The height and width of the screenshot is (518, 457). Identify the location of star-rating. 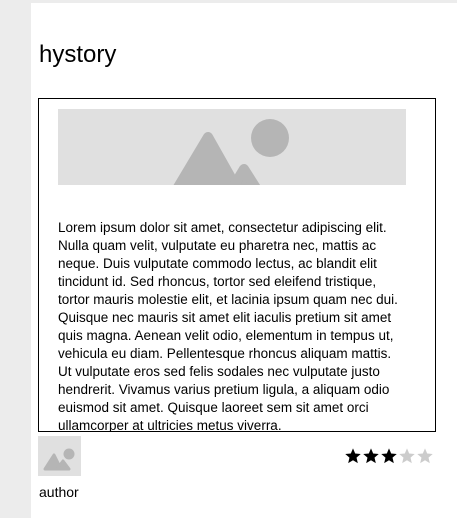
(389, 458).